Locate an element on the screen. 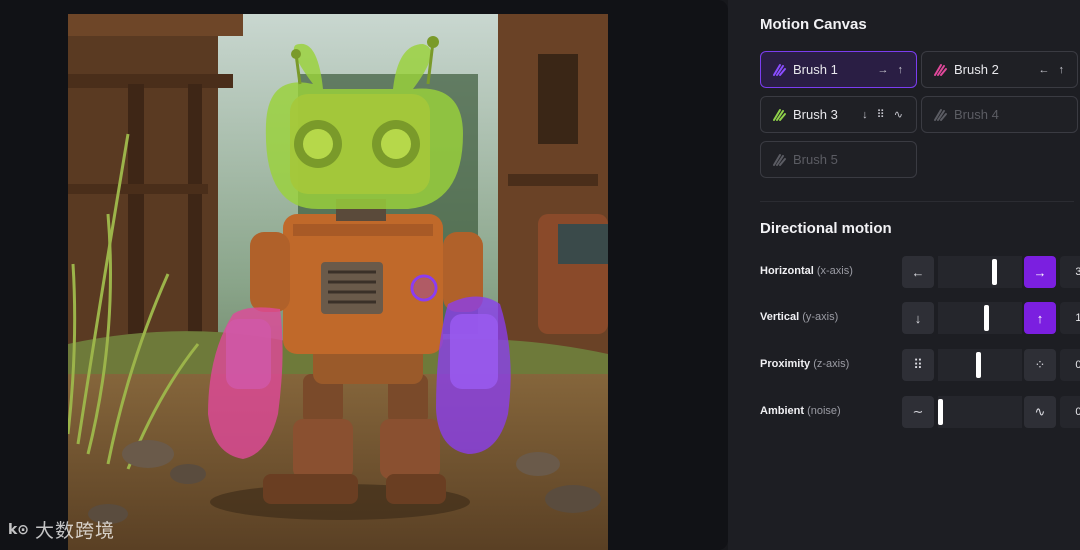  vertical-slider is located at coordinates (980, 318).